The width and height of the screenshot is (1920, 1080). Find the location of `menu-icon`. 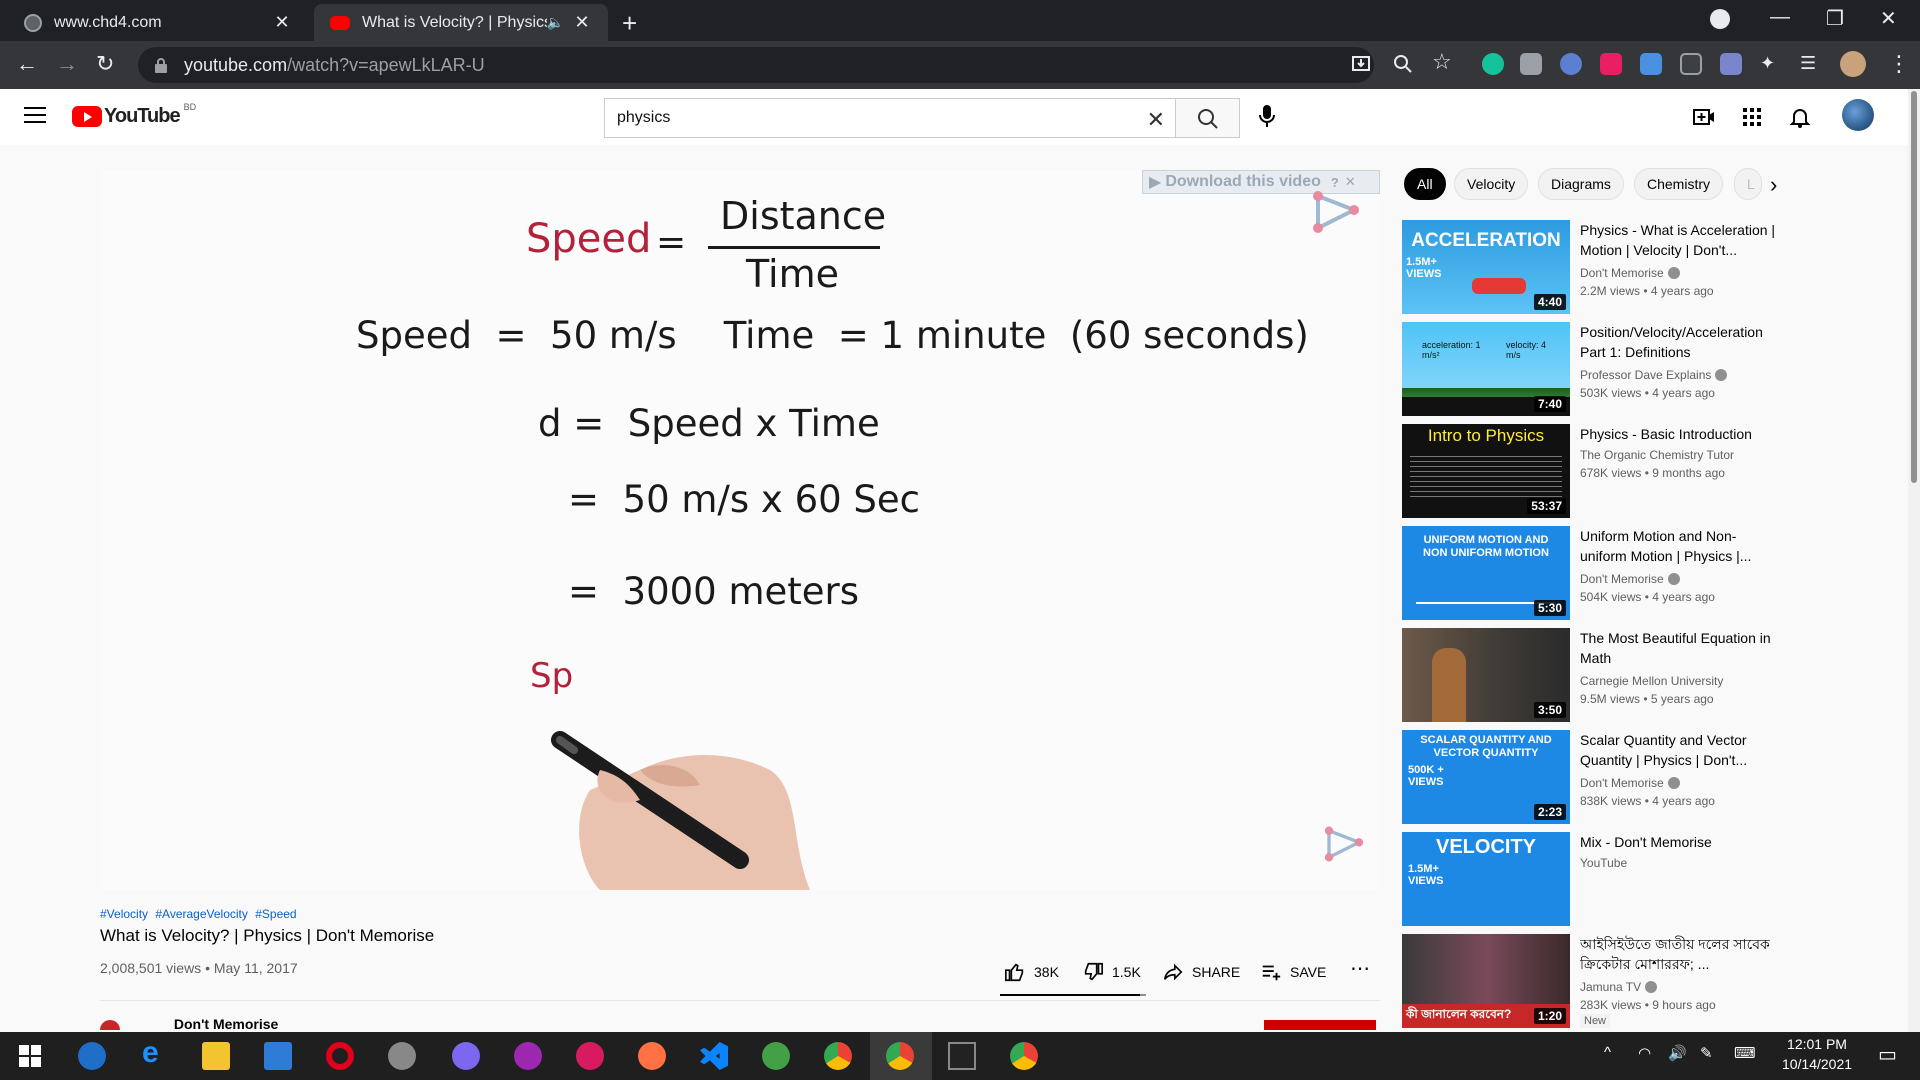

menu-icon is located at coordinates (35, 117).